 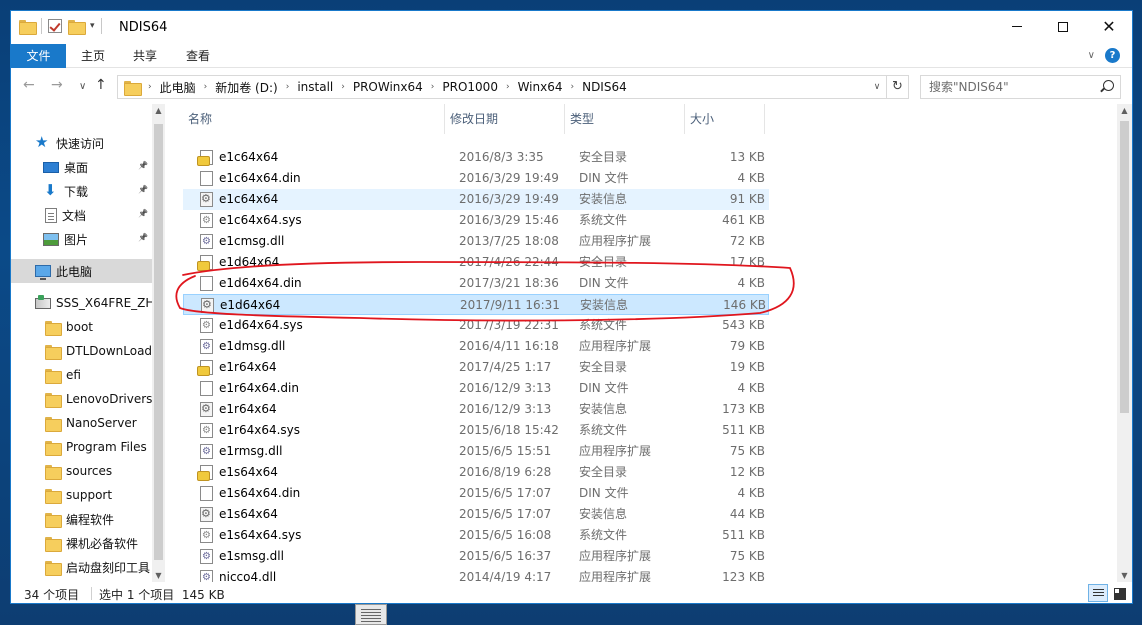 I want to click on minimize-button, so click(x=1017, y=26).